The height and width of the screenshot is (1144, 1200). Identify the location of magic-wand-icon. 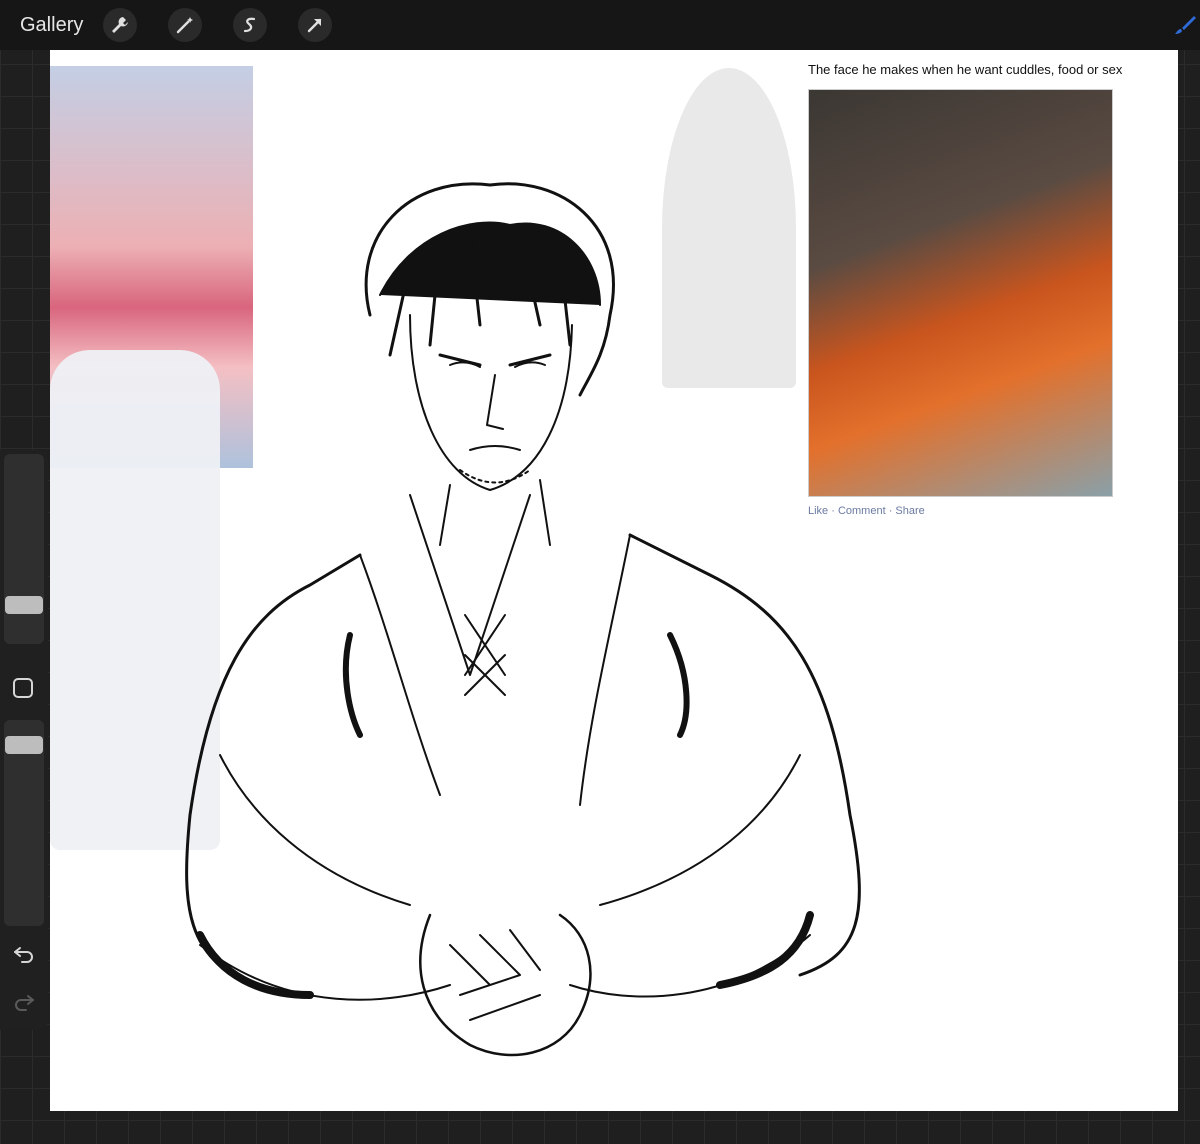
(185, 25).